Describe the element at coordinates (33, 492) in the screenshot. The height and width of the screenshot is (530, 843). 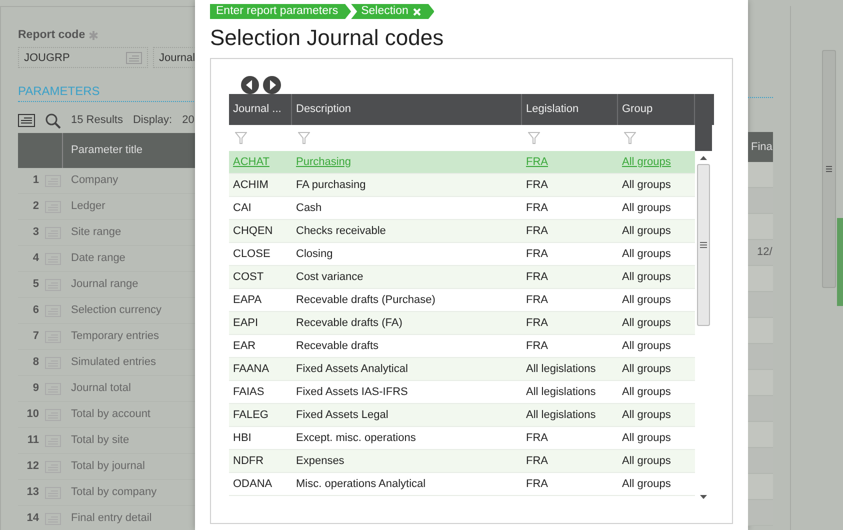
I see `row-number: 13` at that location.